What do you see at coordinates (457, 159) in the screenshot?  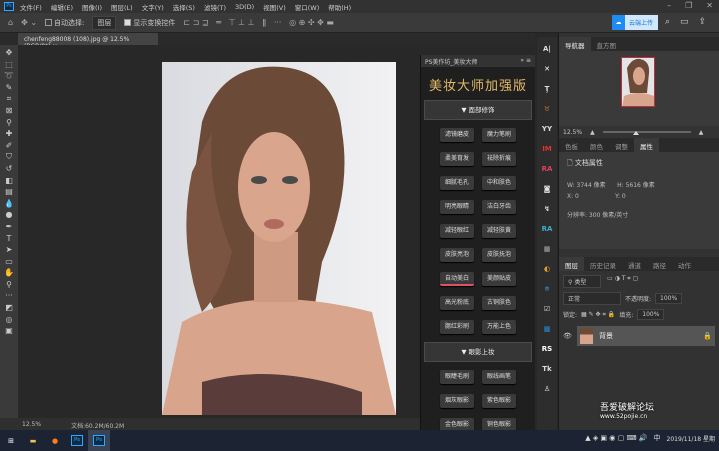 I see `plugin-button: 柔美育发` at bounding box center [457, 159].